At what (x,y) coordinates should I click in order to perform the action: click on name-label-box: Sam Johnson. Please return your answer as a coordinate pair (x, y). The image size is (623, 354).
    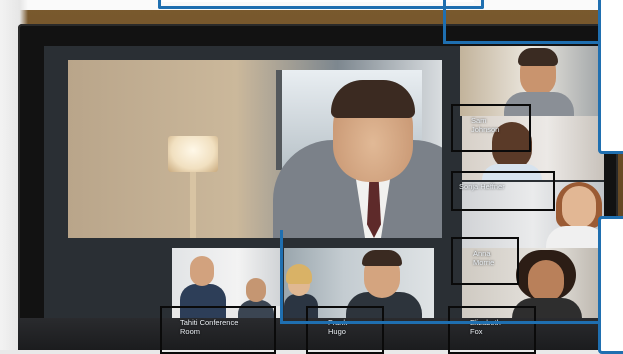
    Looking at the image, I should click on (491, 128).